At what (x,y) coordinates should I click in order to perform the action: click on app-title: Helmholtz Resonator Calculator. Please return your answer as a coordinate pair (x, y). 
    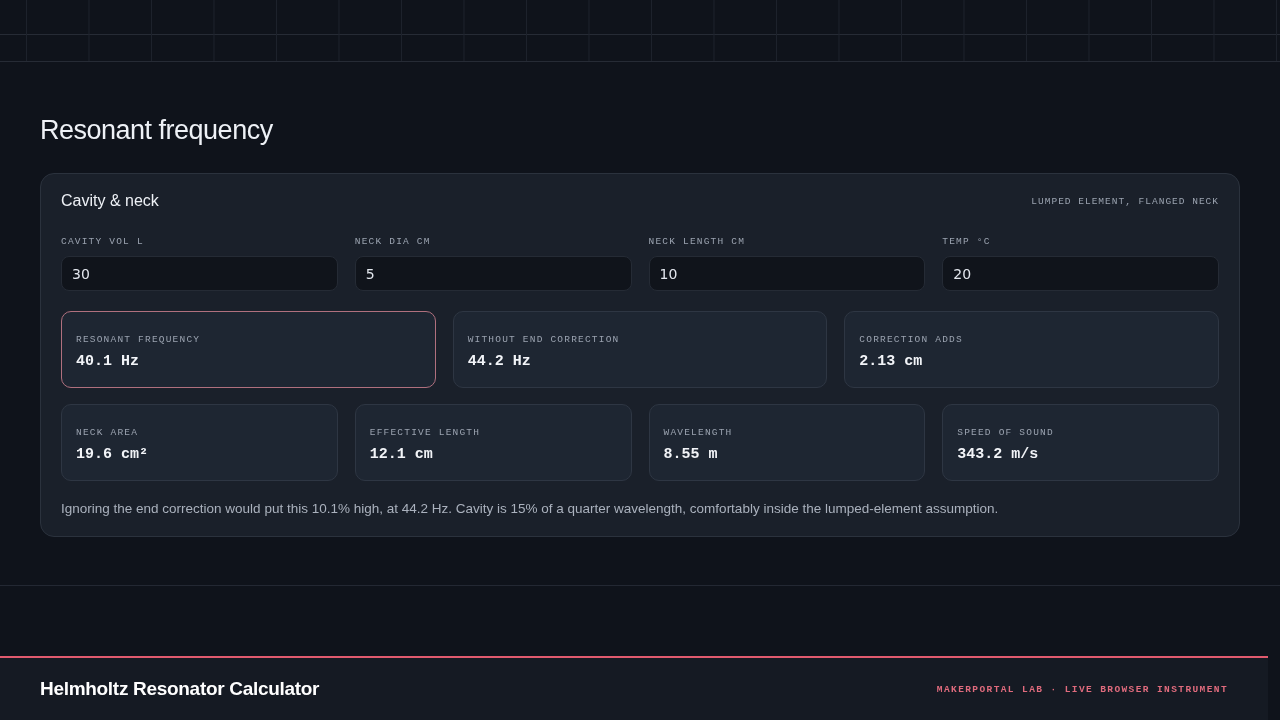
    Looking at the image, I should click on (180, 689).